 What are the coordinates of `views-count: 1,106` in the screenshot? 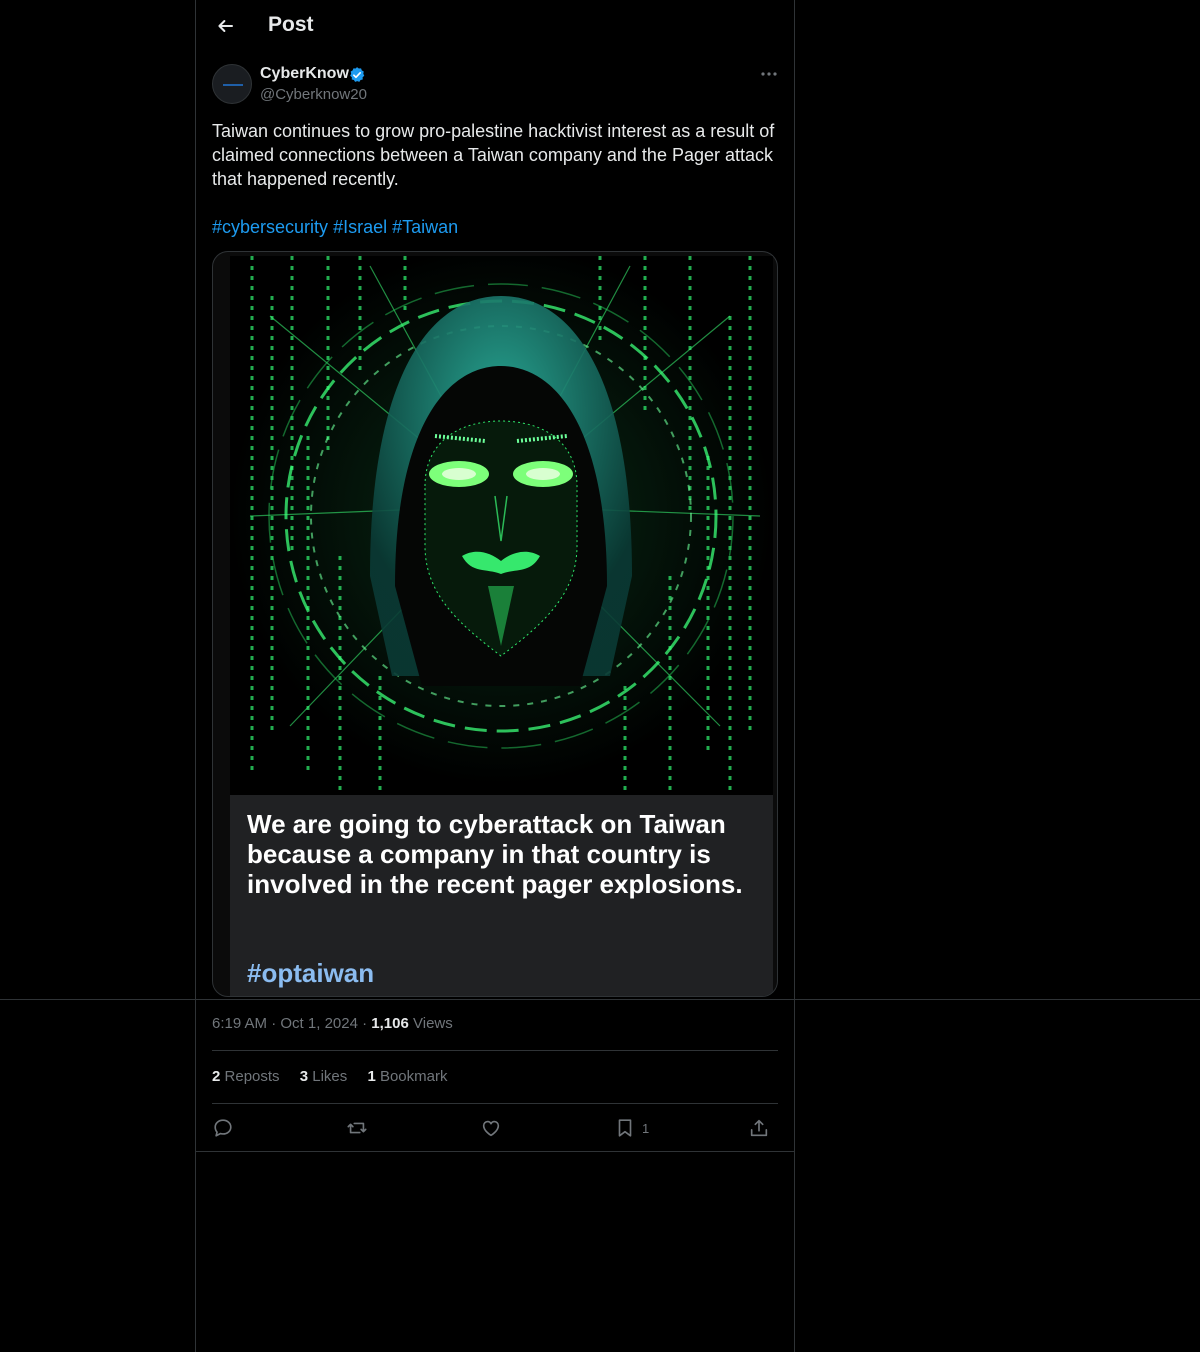 It's located at (390, 1023).